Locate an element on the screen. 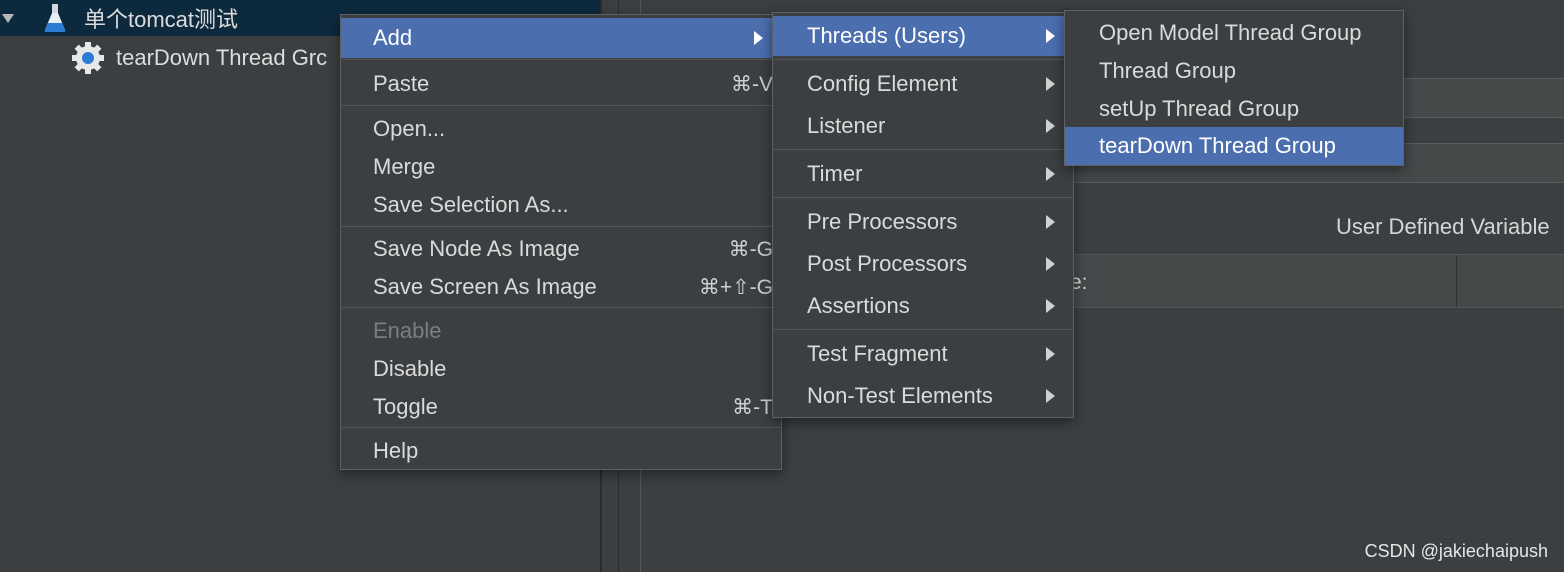 The image size is (1564, 572). menu-item-merge: Merge is located at coordinates (561, 167).